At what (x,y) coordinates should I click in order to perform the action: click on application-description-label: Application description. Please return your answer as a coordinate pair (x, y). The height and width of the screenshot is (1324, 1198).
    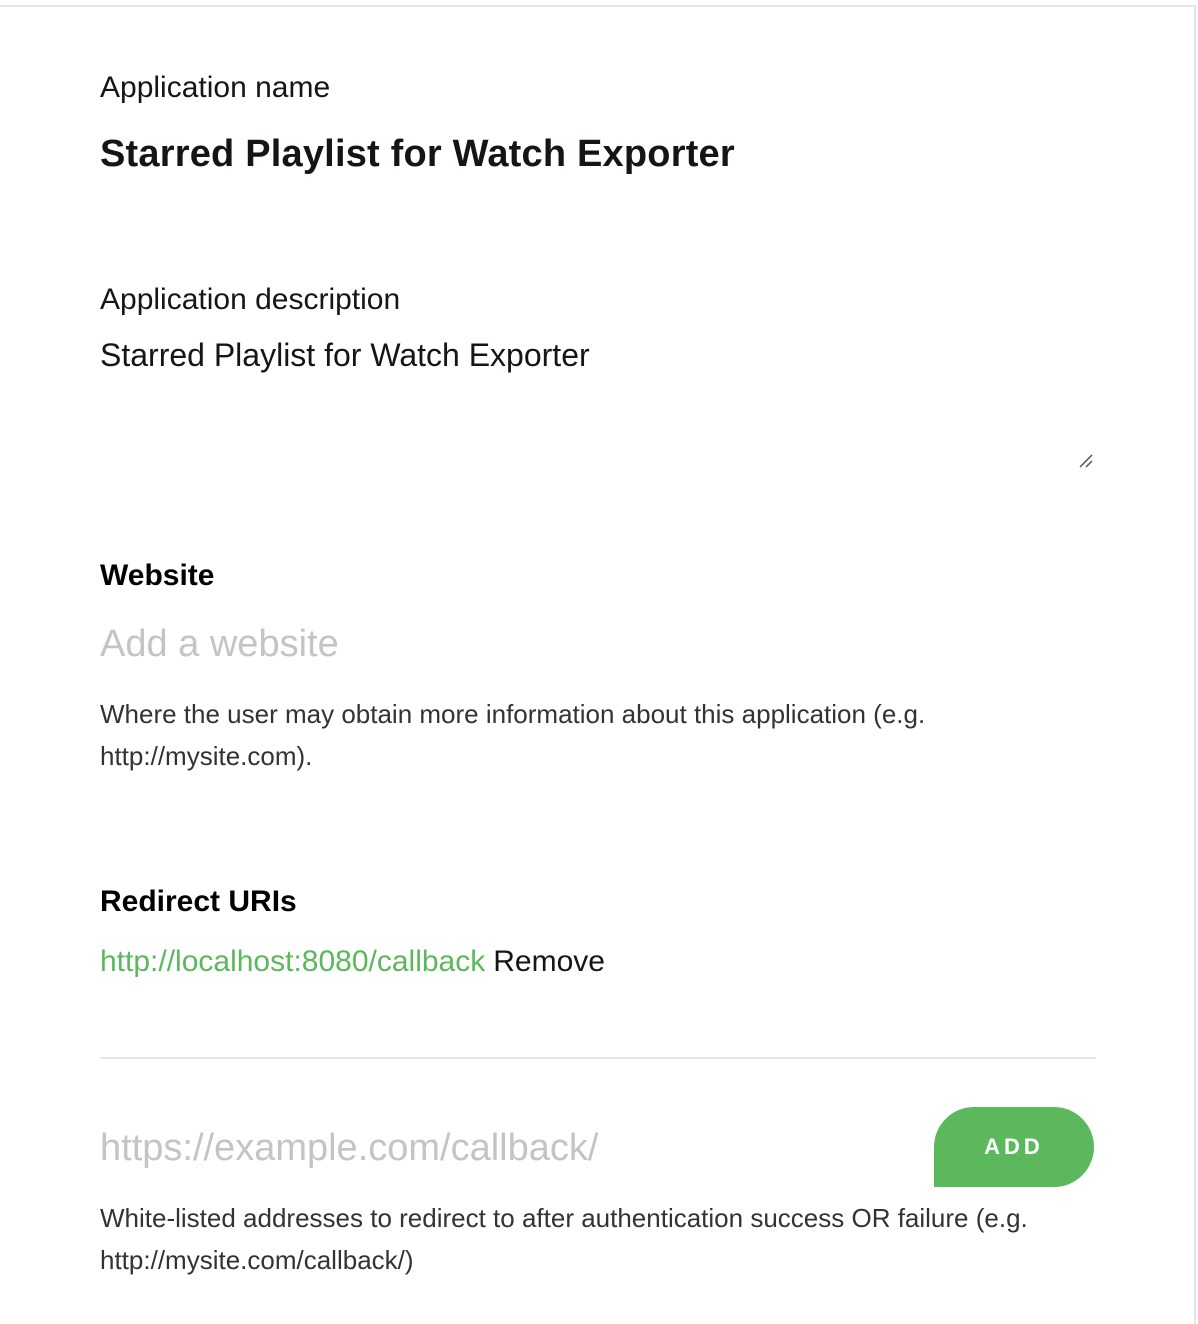
    Looking at the image, I should click on (250, 299).